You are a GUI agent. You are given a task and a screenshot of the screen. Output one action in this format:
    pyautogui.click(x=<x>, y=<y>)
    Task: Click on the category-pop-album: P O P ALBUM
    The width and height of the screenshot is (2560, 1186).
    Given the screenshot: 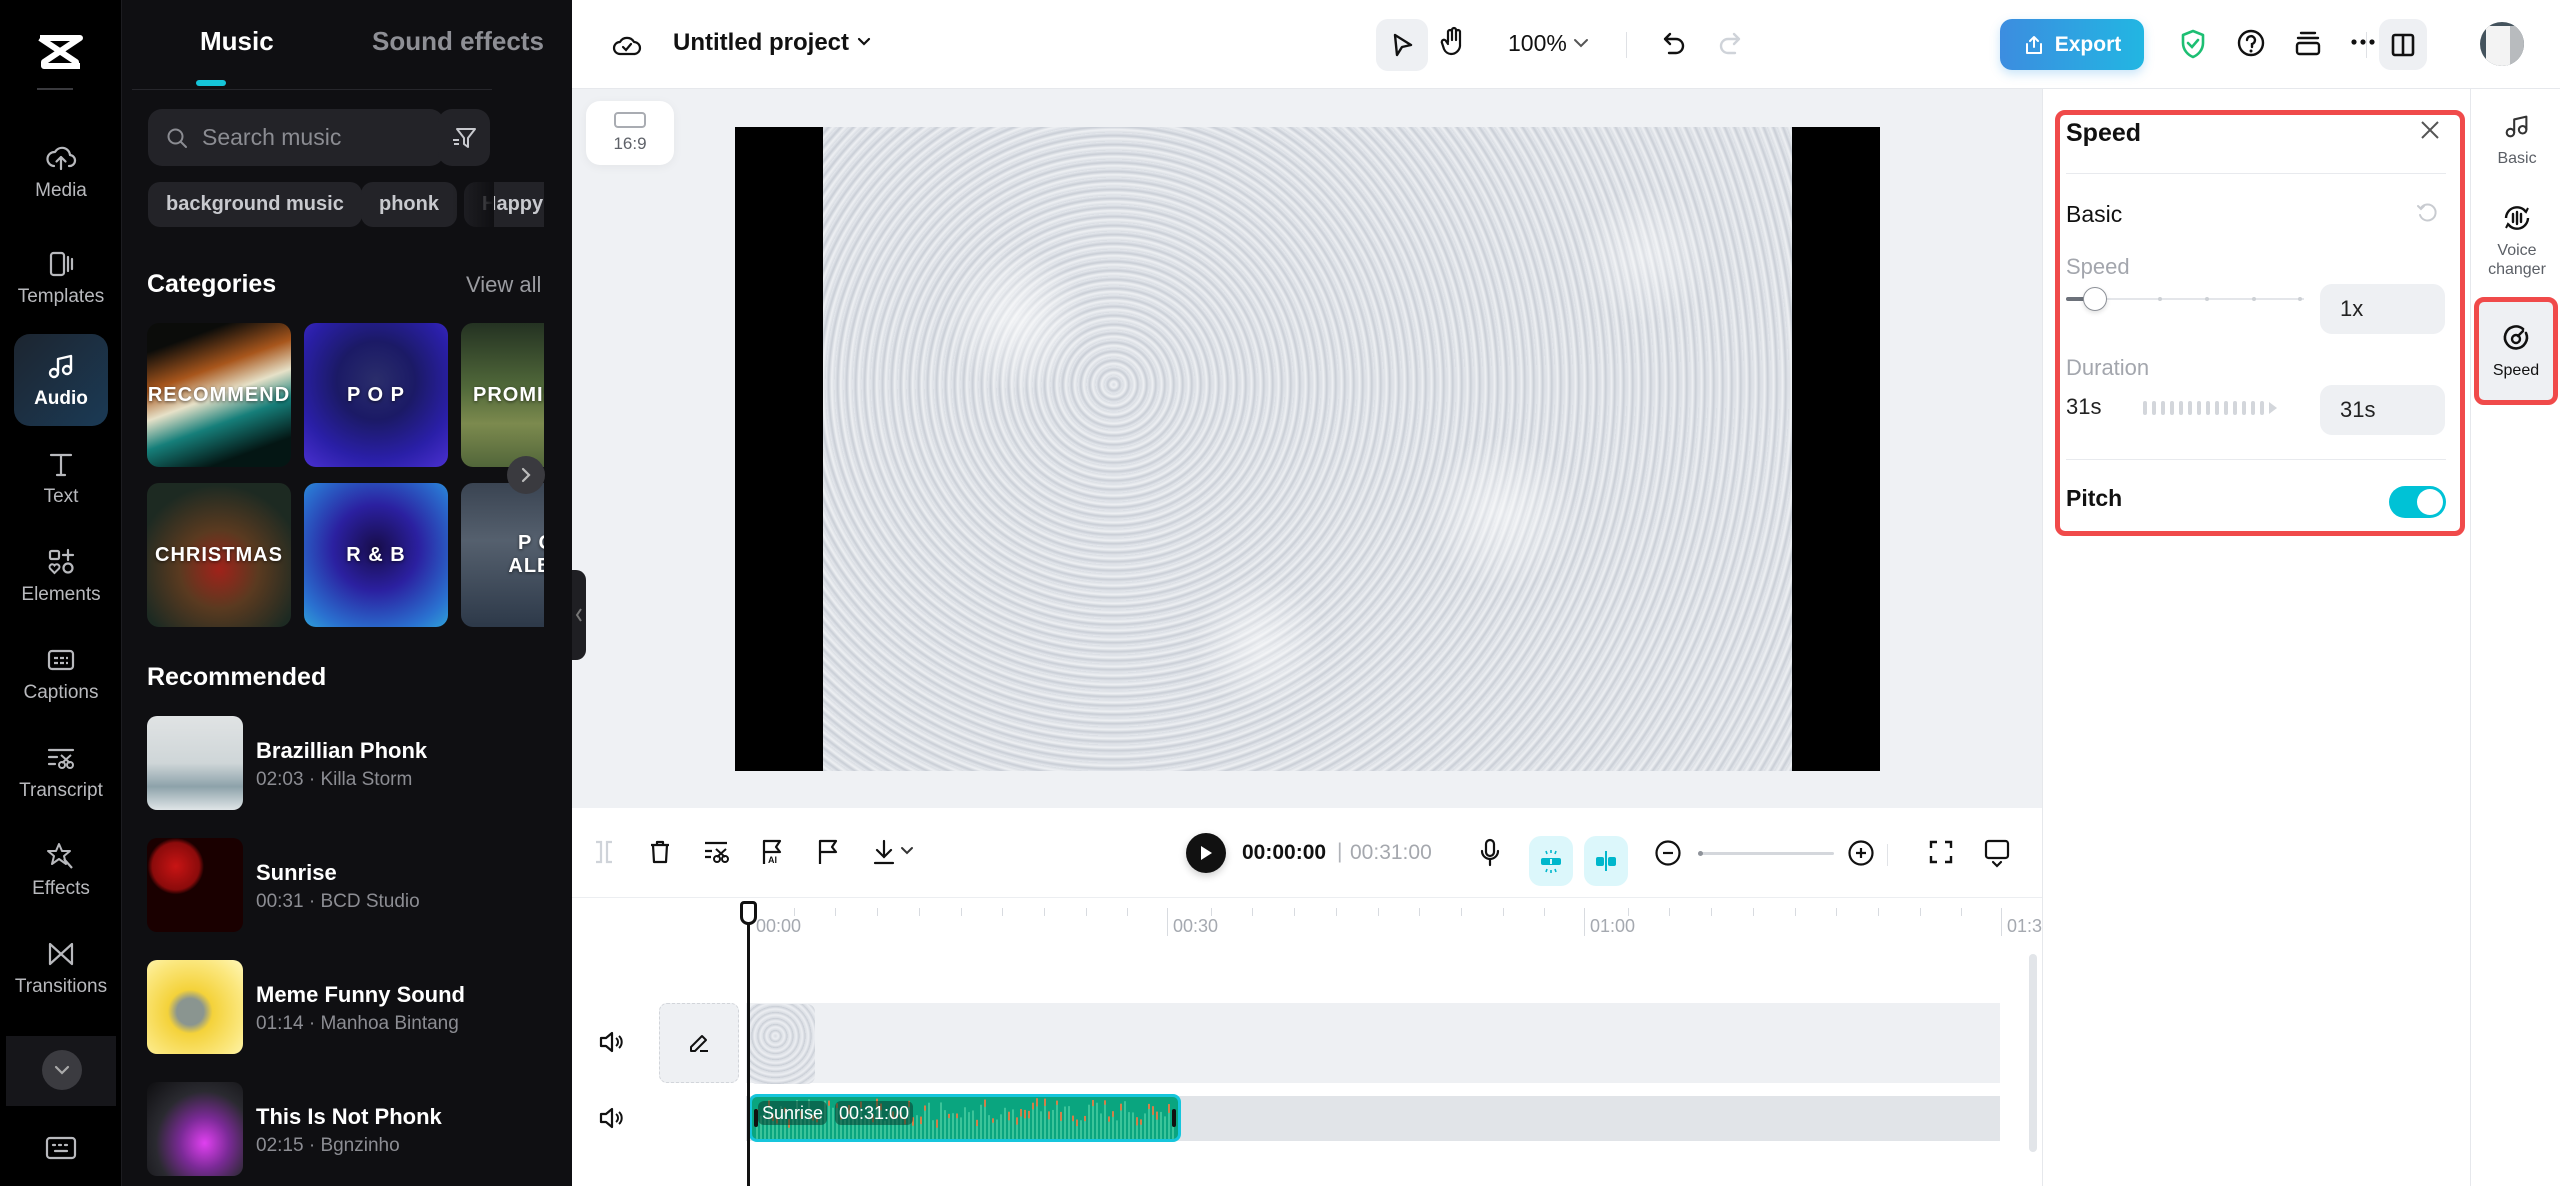 What is the action you would take?
    pyautogui.click(x=502, y=555)
    